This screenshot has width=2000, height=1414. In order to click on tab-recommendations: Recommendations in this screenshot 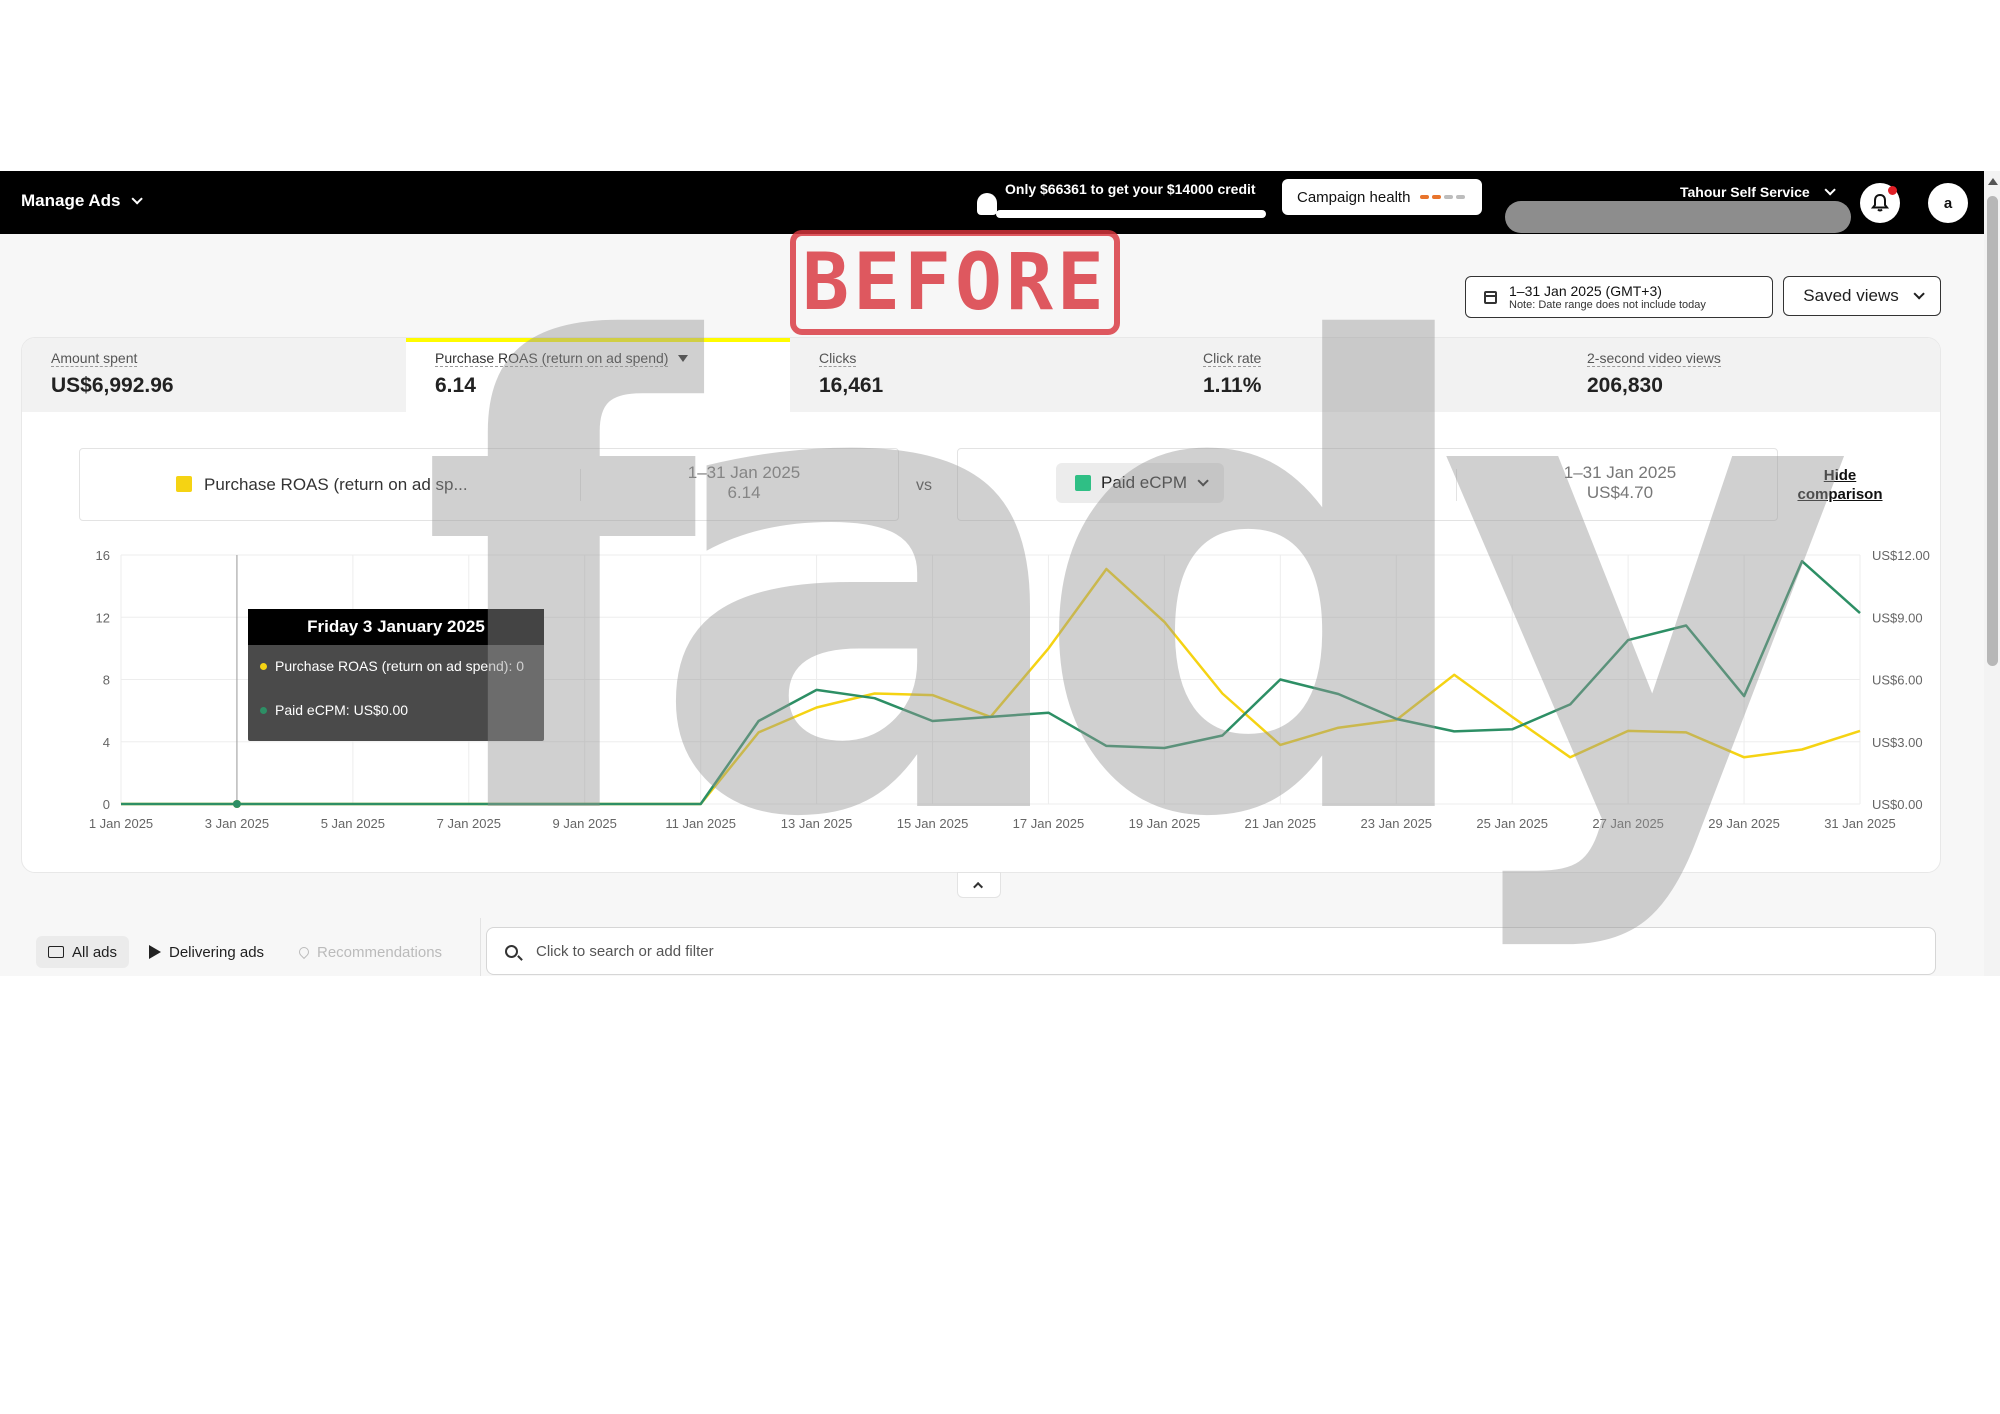, I will do `click(369, 952)`.